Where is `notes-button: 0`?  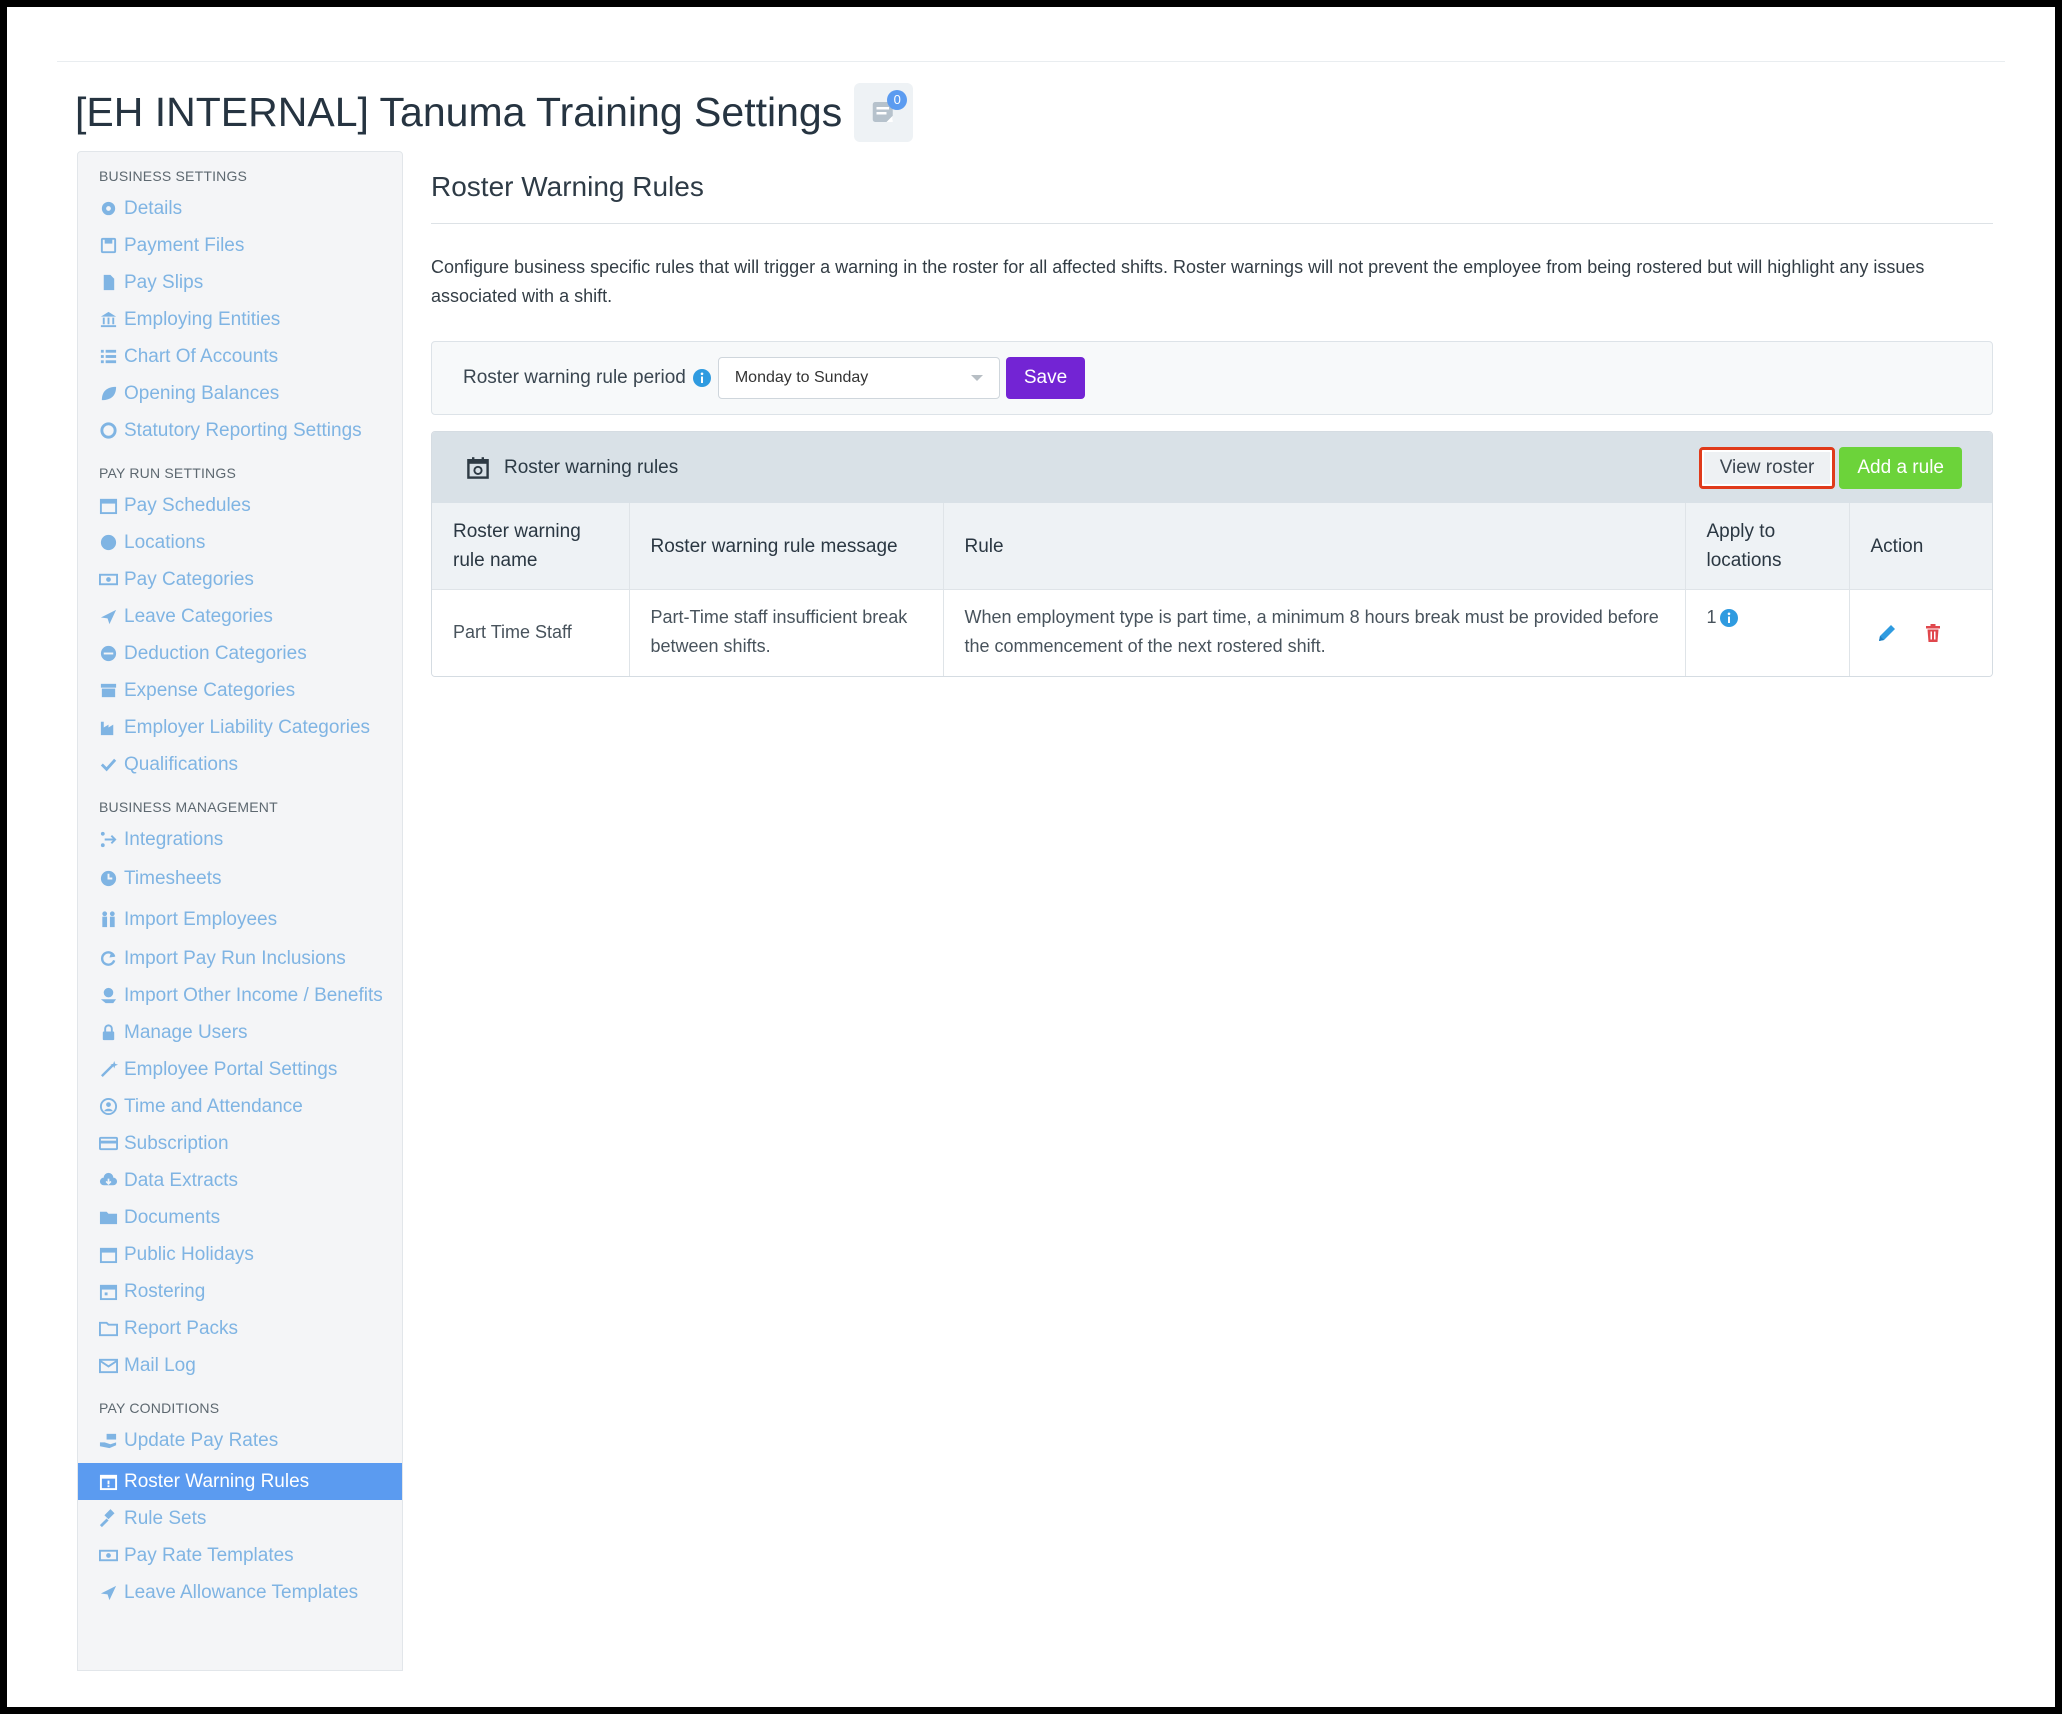 notes-button: 0 is located at coordinates (884, 112).